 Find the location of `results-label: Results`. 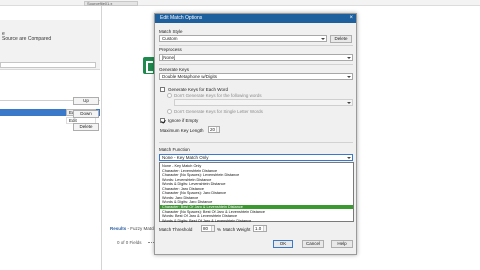

results-label: Results is located at coordinates (118, 228).